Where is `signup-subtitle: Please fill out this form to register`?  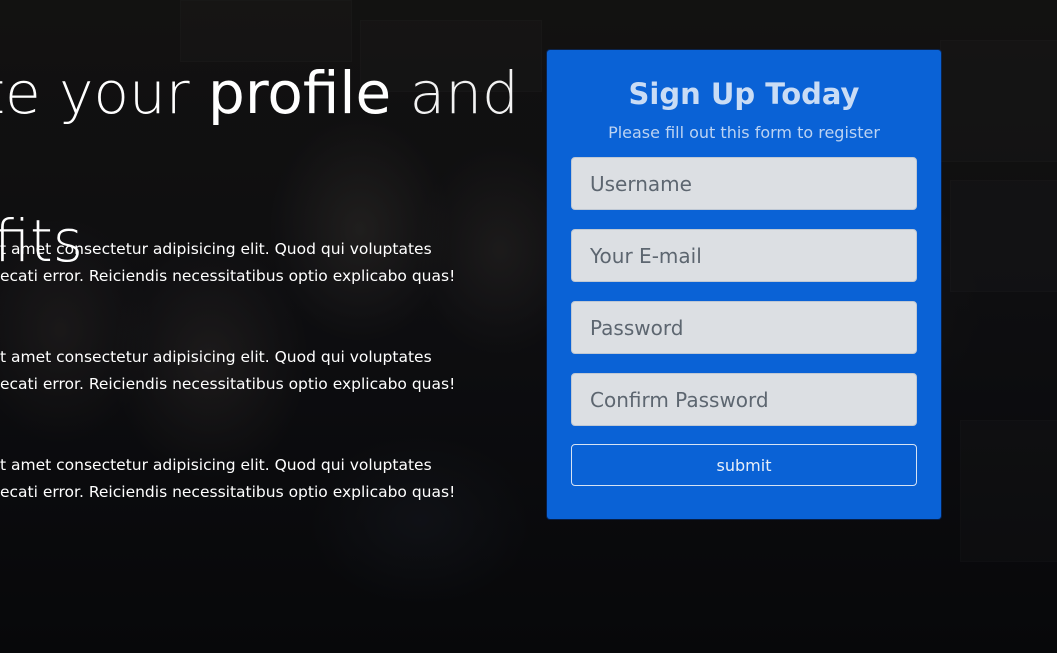
signup-subtitle: Please fill out this form to register is located at coordinates (744, 132).